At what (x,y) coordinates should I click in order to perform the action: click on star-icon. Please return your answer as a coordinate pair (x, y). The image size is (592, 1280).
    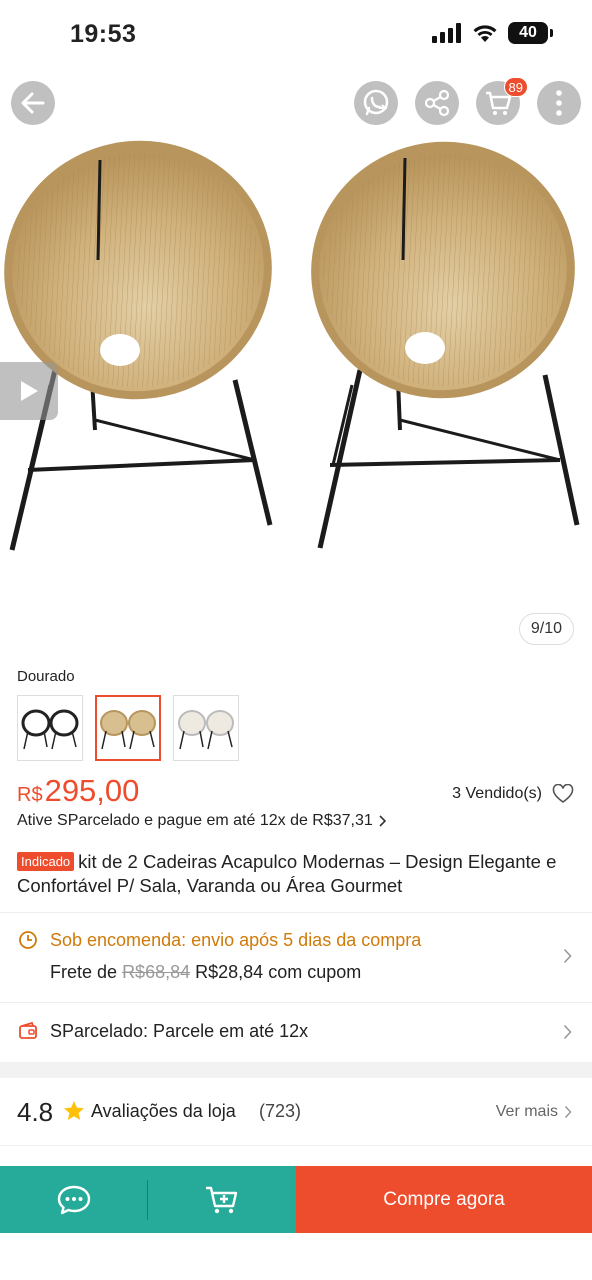
    Looking at the image, I should click on (74, 1110).